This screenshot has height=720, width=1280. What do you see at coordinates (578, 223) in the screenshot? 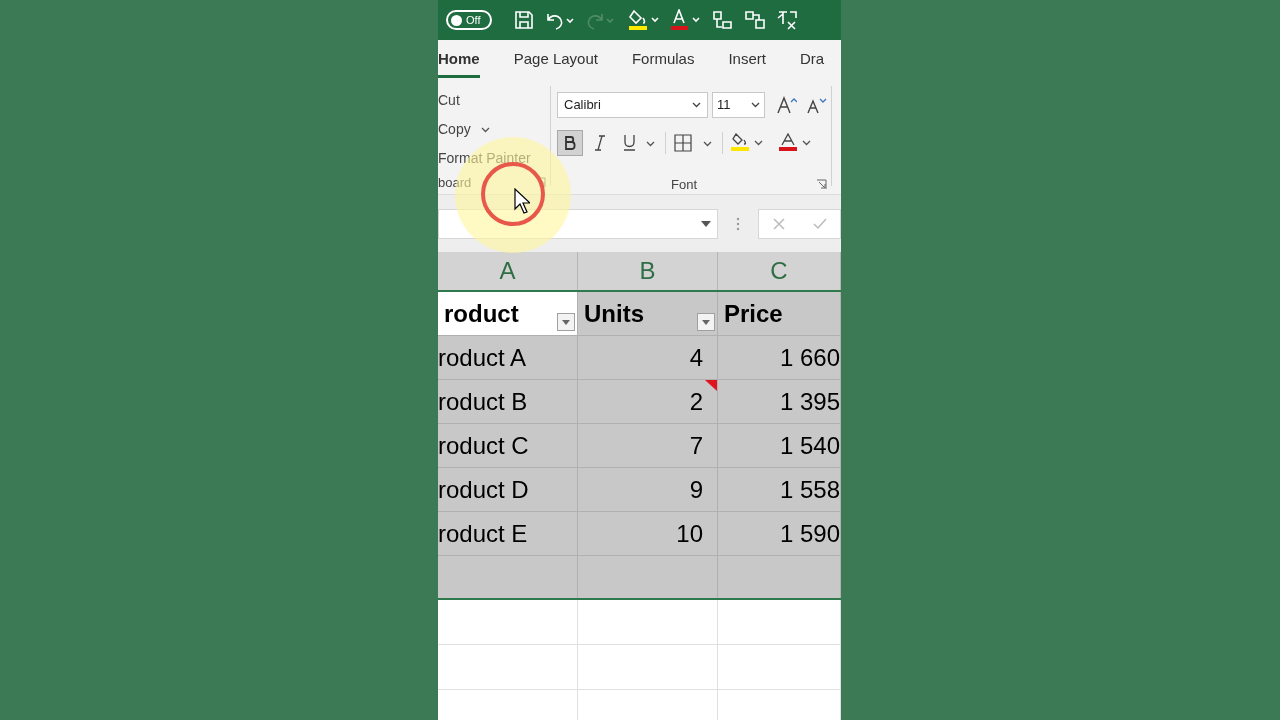
I see `name-box` at bounding box center [578, 223].